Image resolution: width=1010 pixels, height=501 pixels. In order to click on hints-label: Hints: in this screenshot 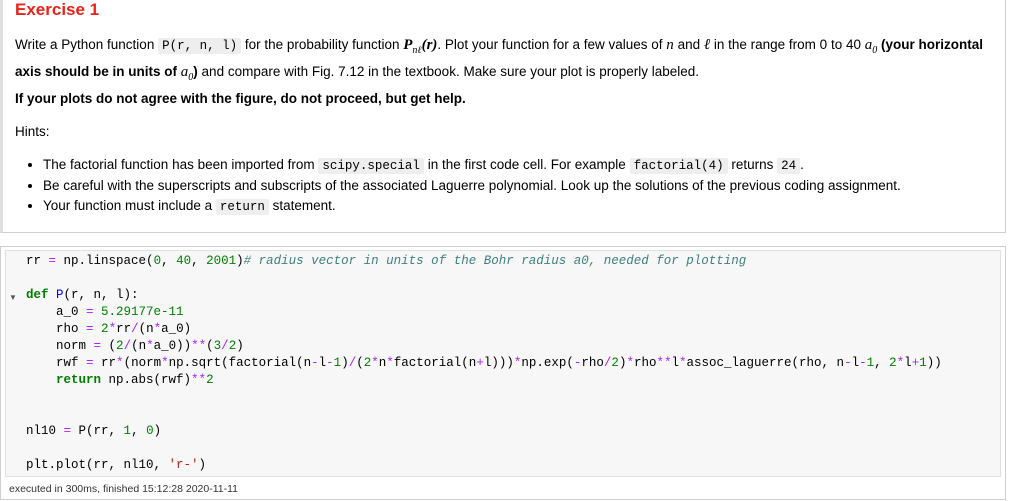, I will do `click(32, 131)`.